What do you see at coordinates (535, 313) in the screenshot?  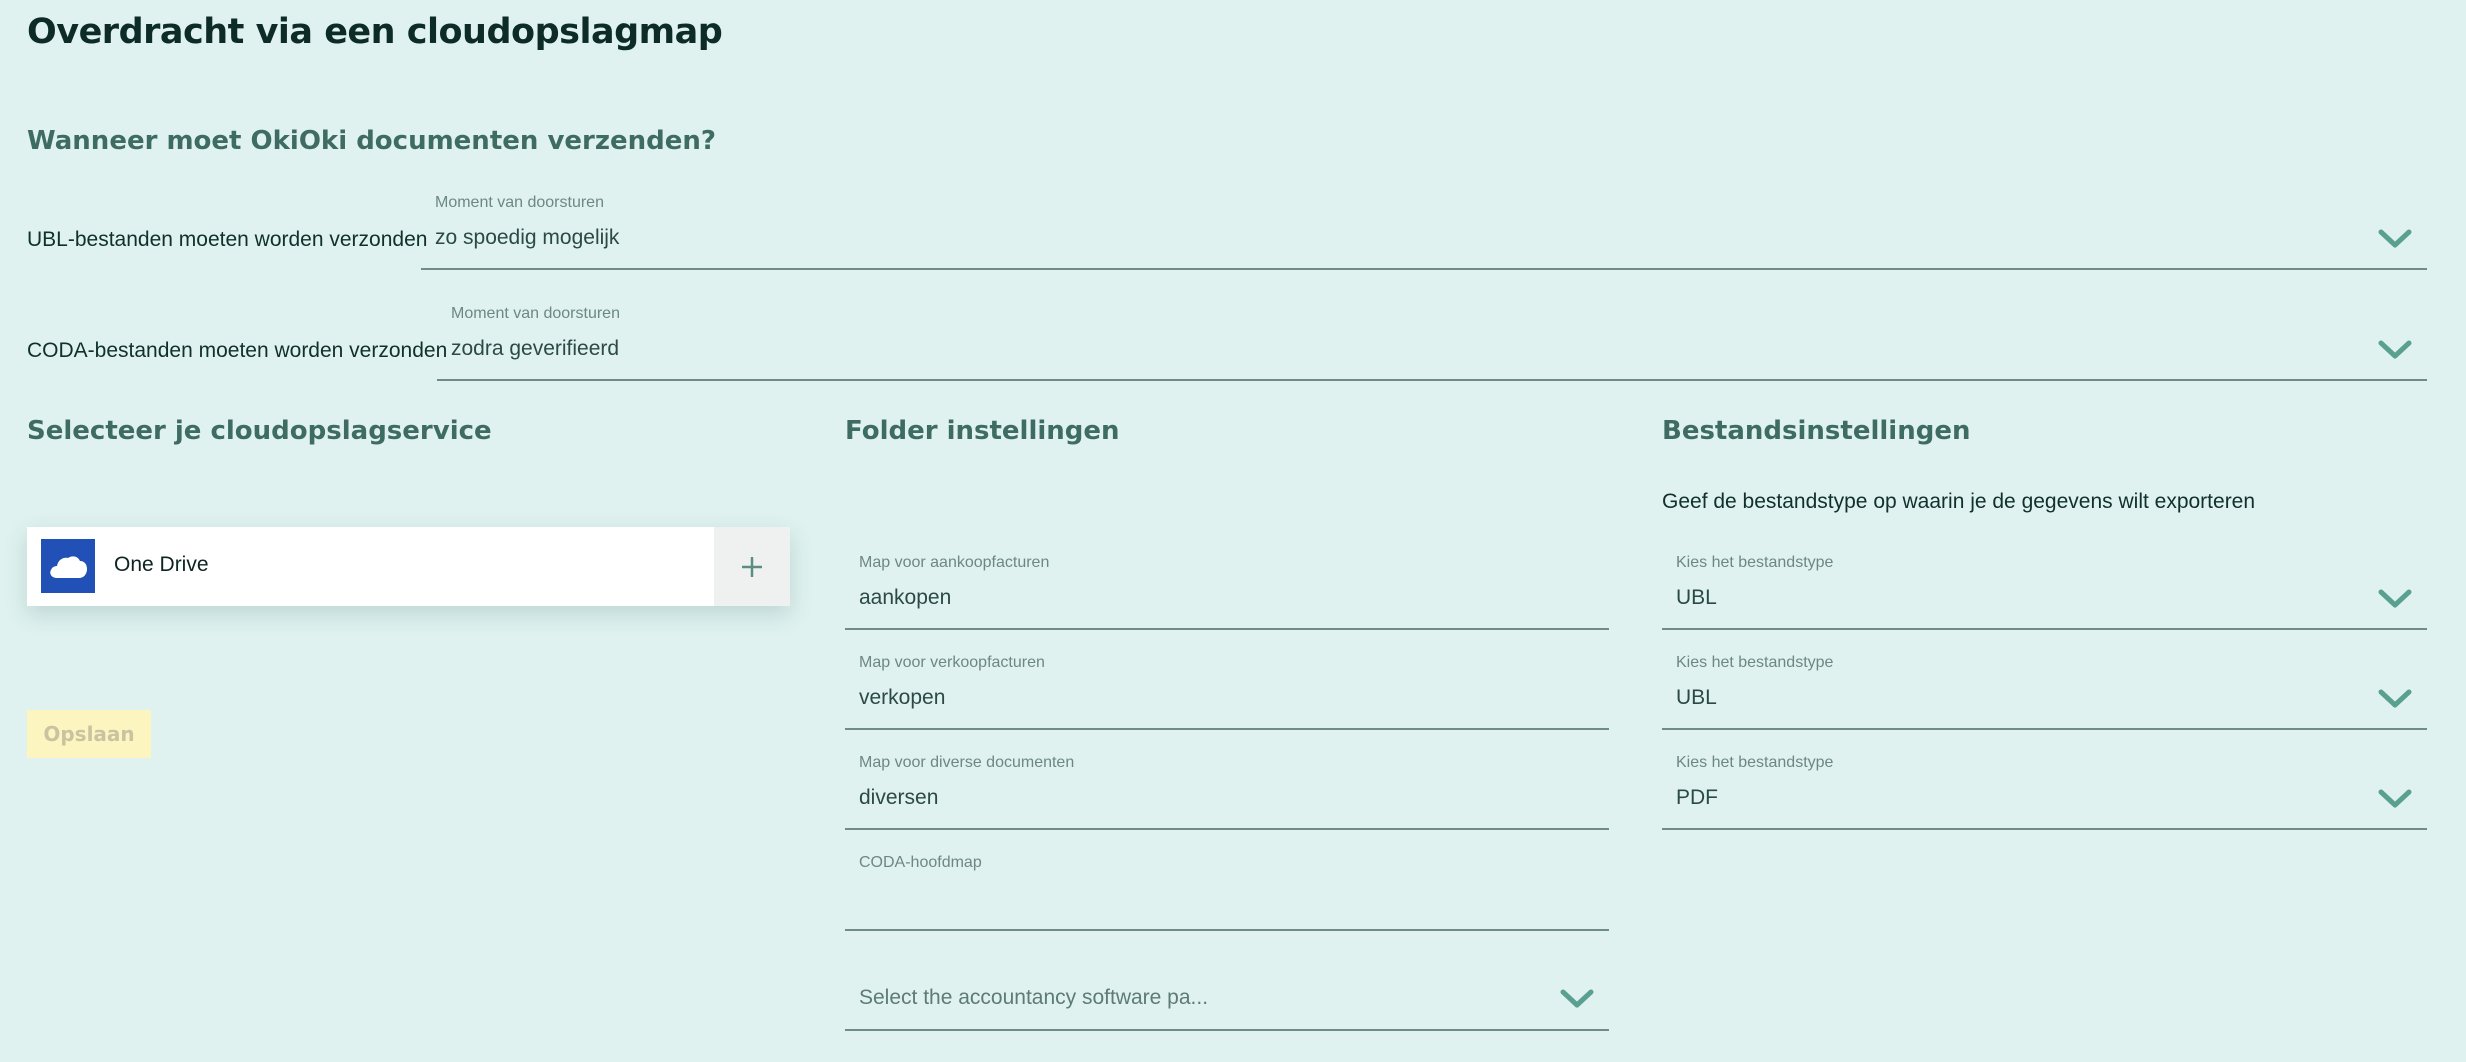 I see `coda-send-moment-label: Moment van doorsturen` at bounding box center [535, 313].